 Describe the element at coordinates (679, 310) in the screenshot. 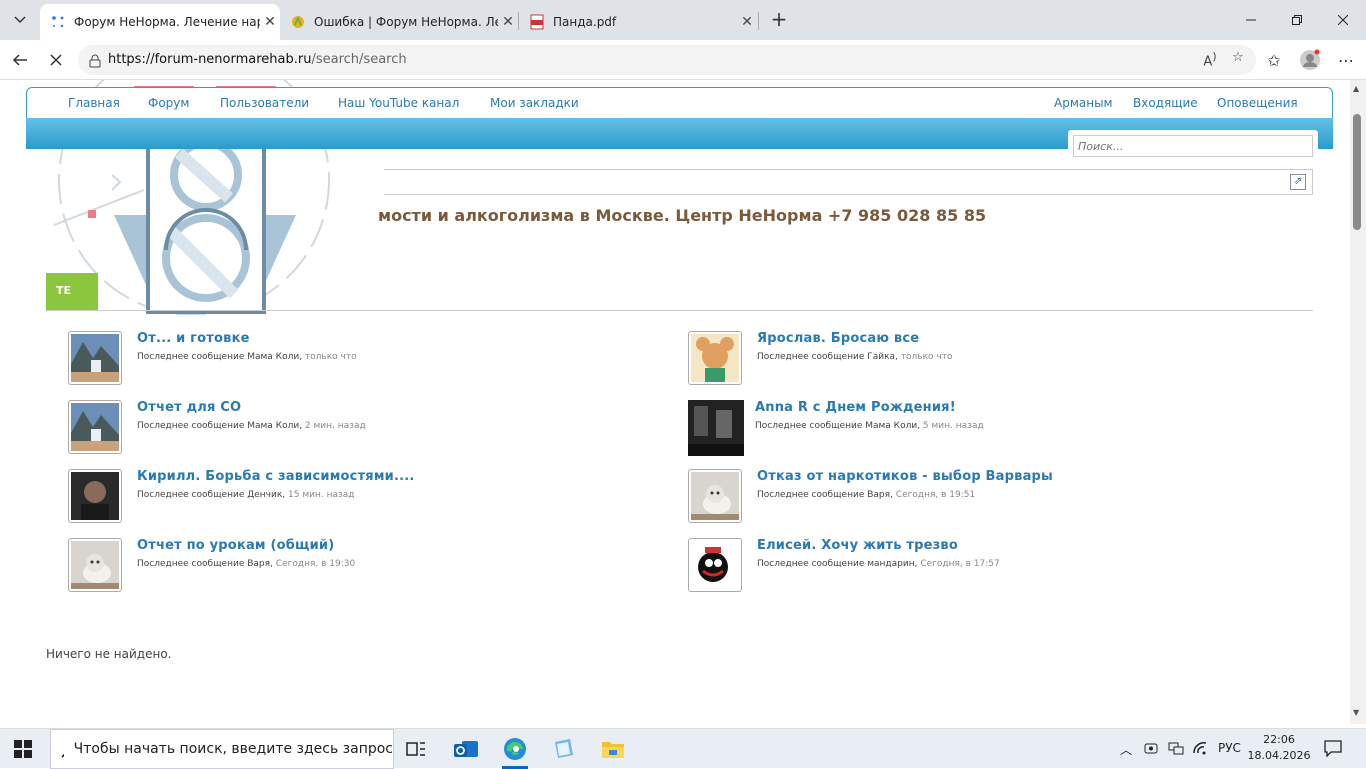

I see `divider` at that location.